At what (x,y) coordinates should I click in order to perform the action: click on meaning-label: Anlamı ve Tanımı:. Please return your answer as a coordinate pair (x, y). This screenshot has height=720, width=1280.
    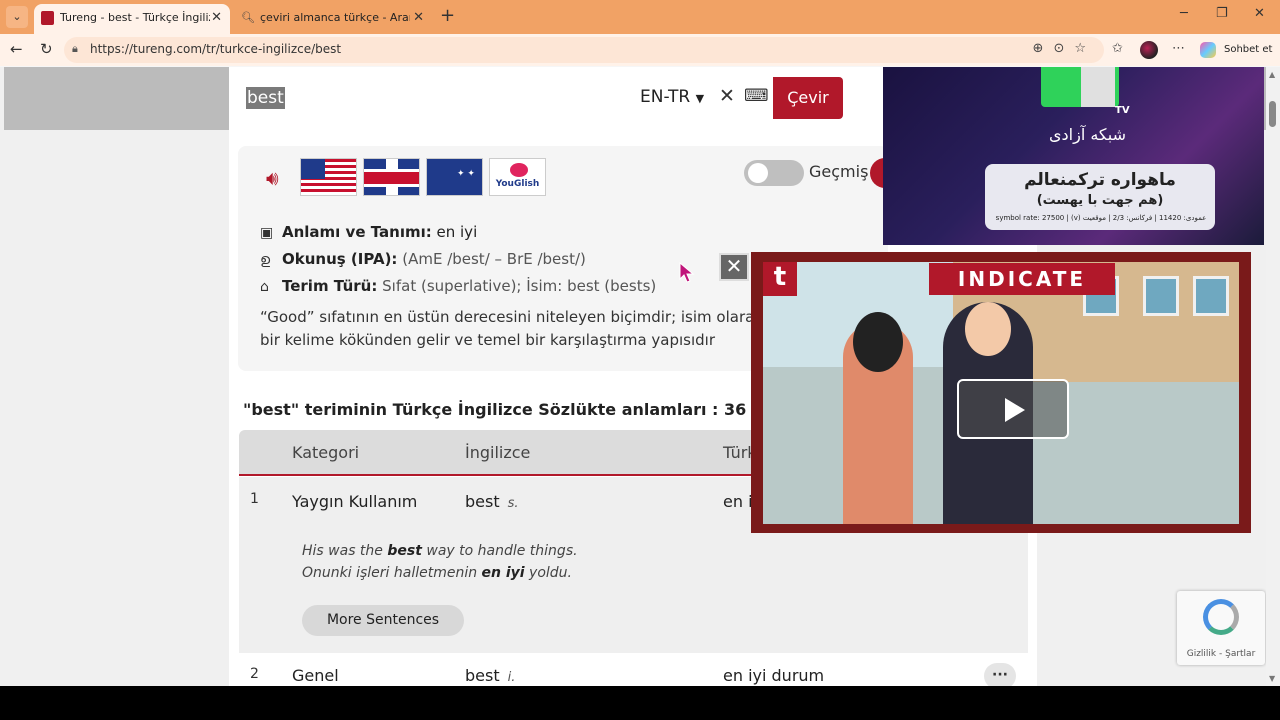
    Looking at the image, I should click on (357, 232).